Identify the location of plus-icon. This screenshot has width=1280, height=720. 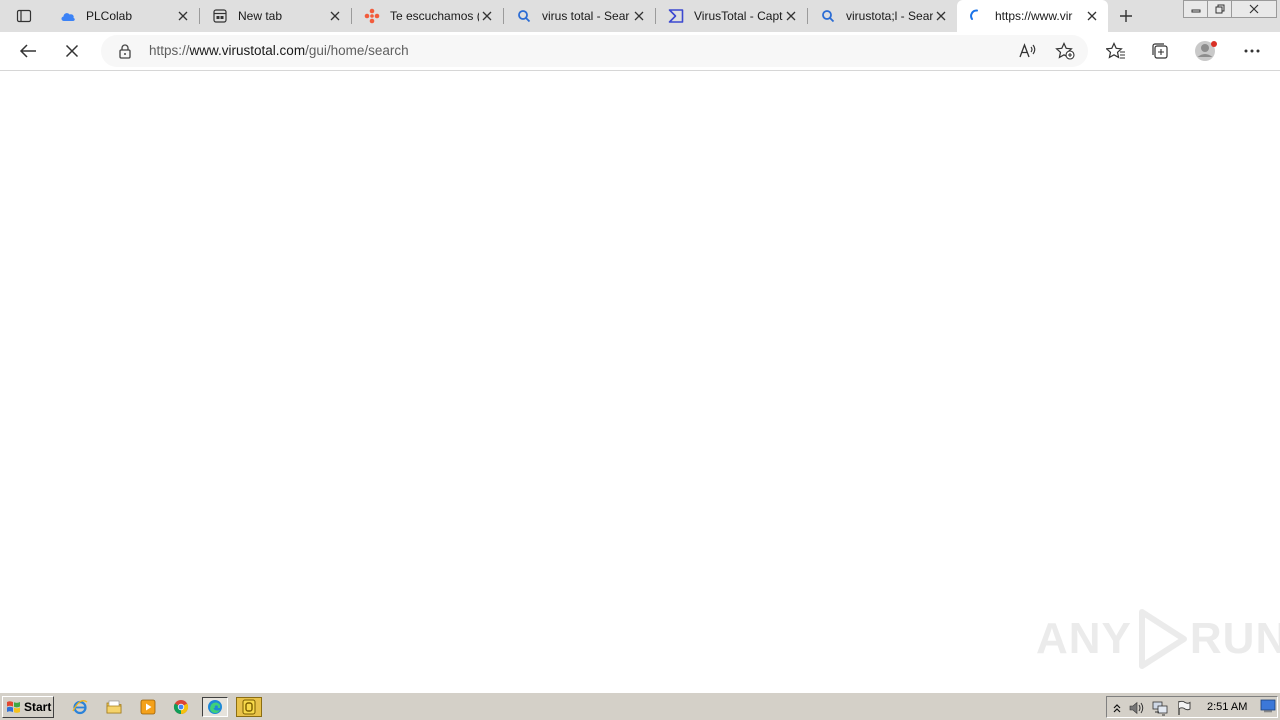
(1126, 16).